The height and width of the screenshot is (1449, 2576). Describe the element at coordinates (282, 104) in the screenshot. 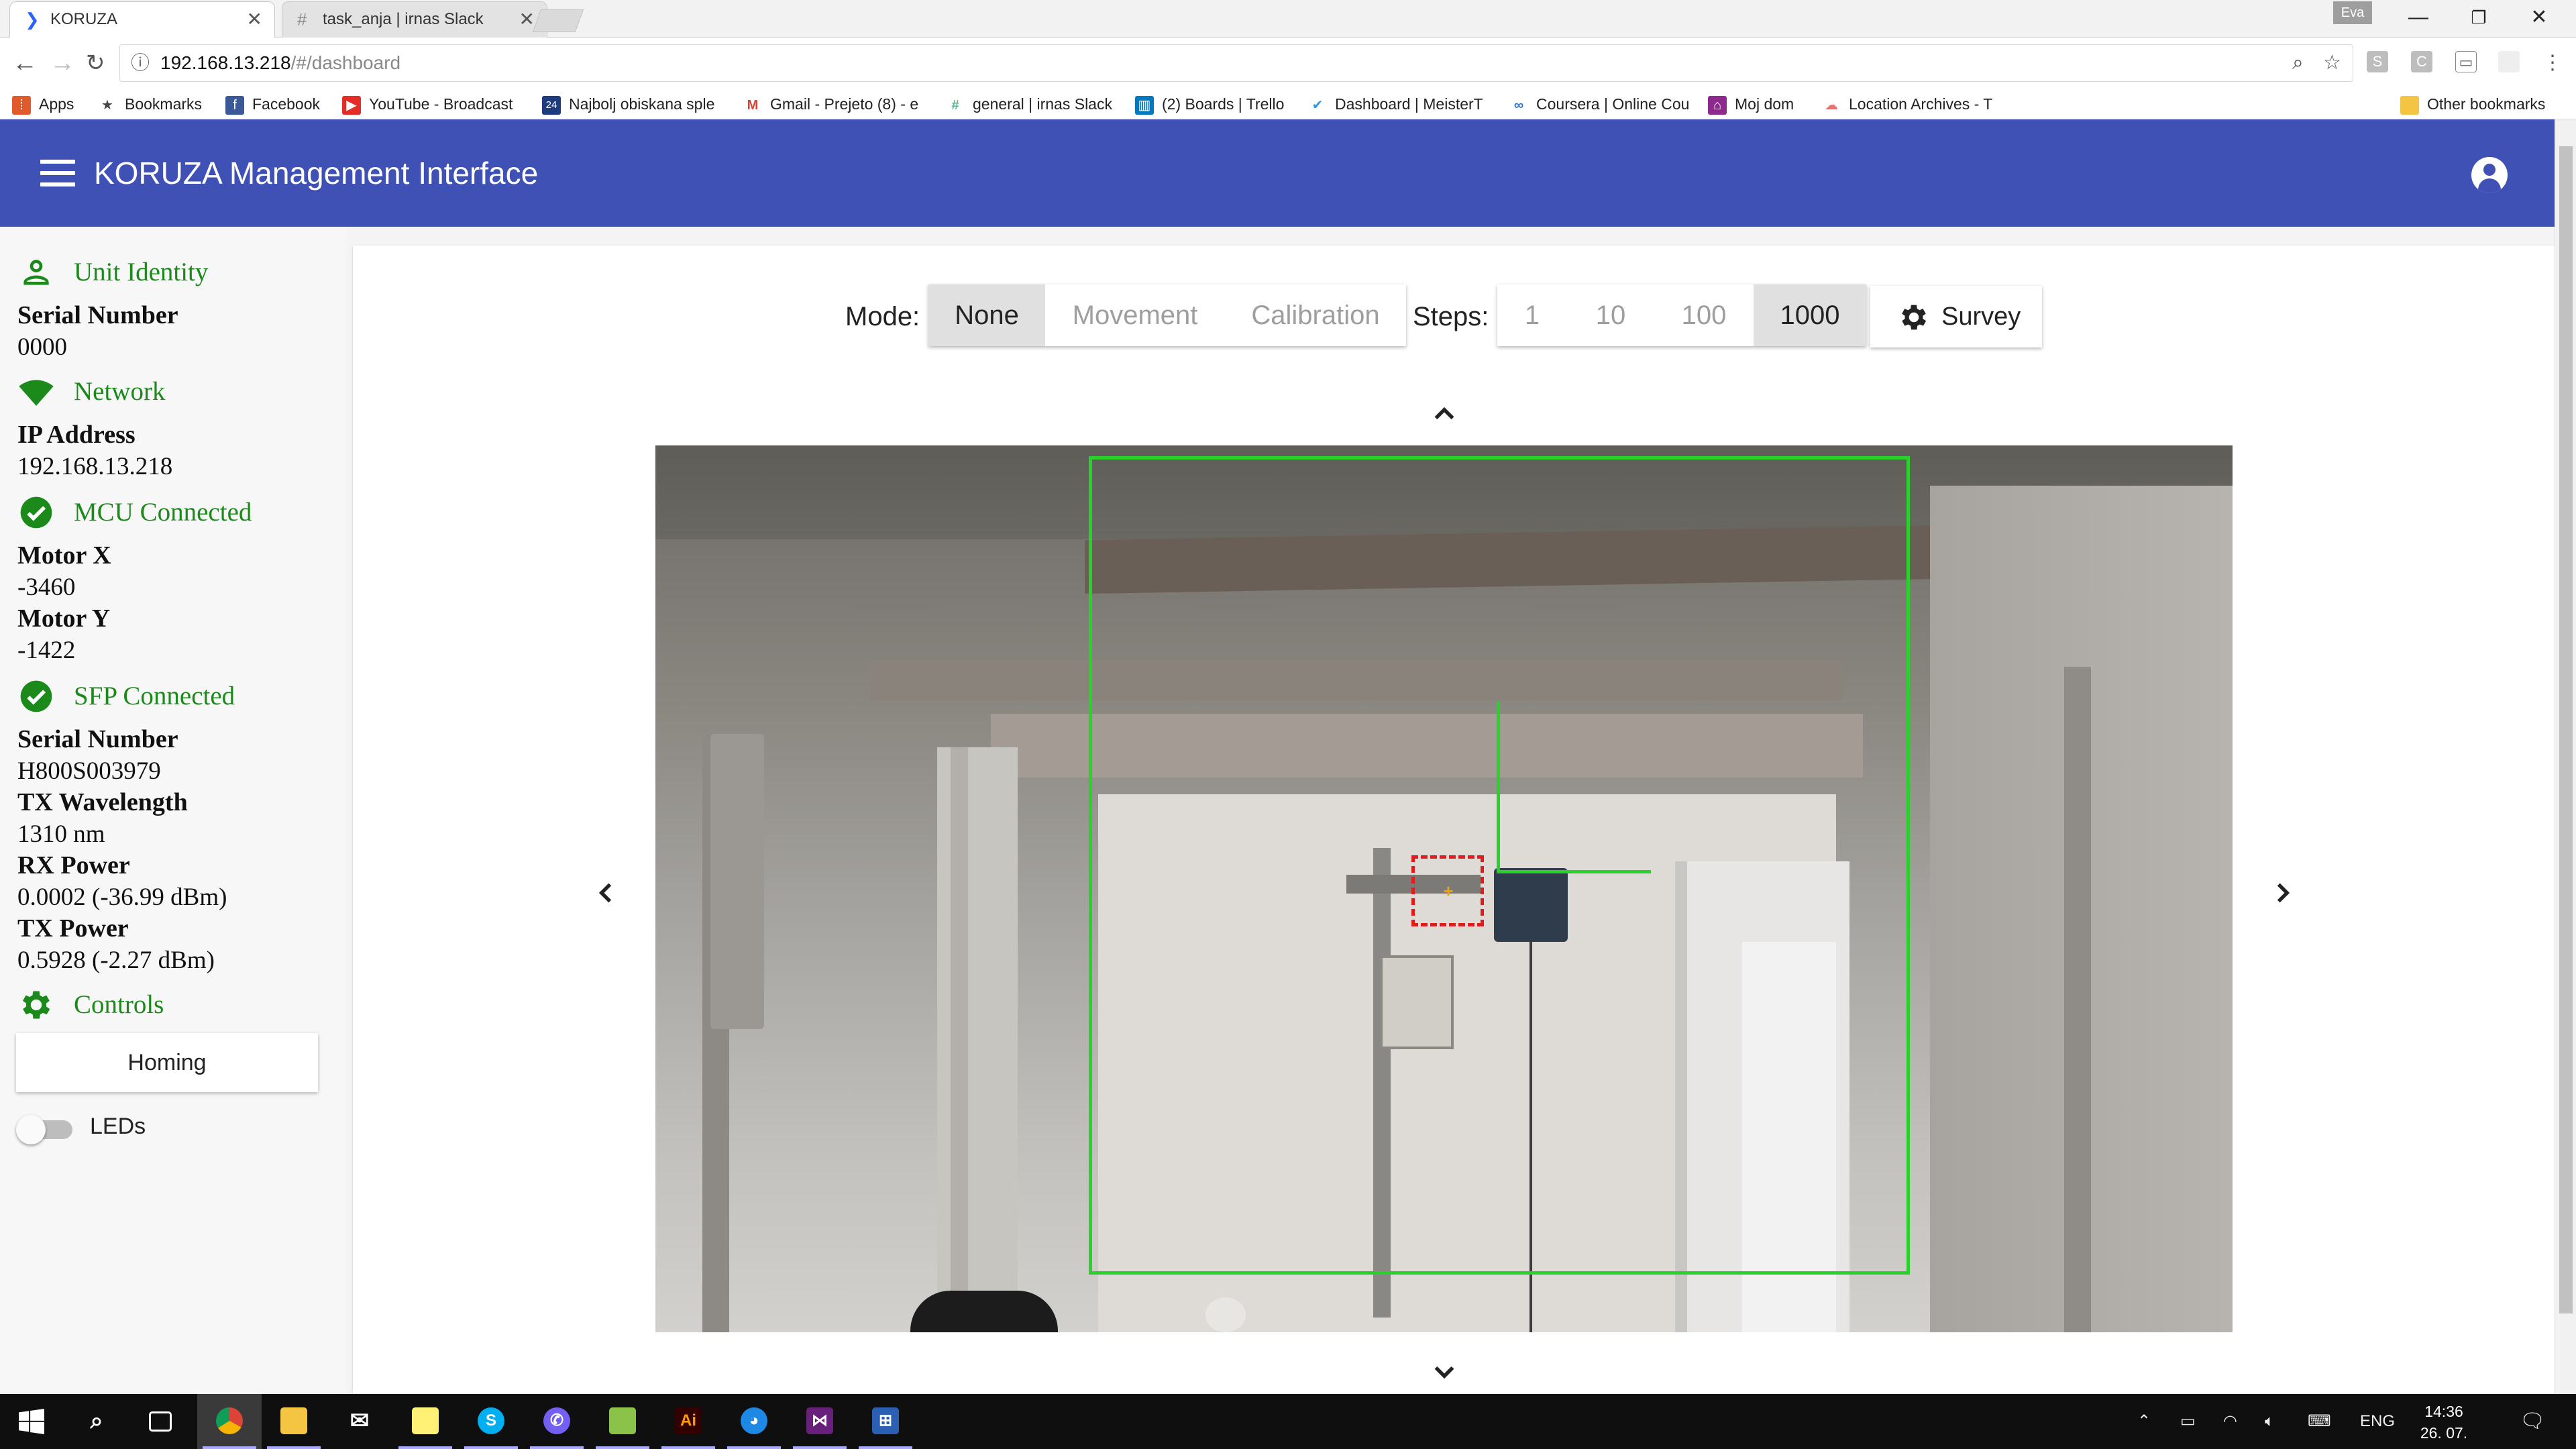

I see `bookmark-facebook: f Facebook` at that location.